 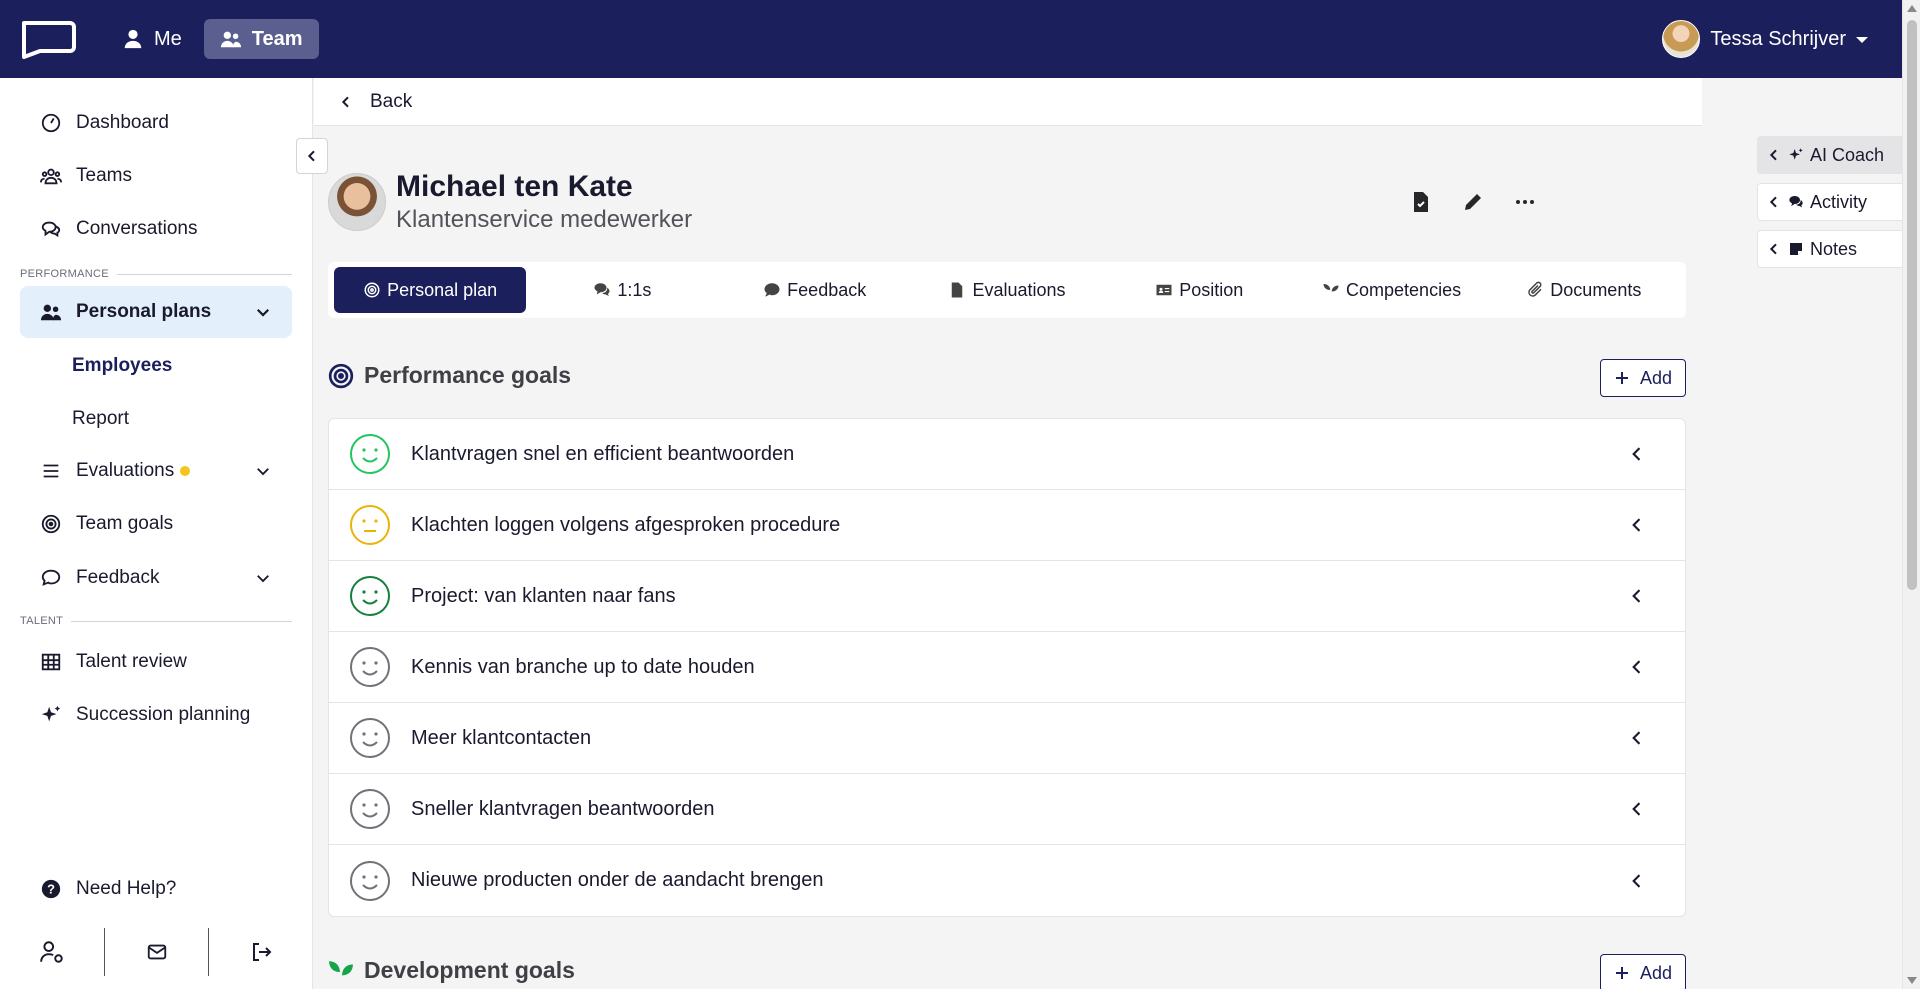 What do you see at coordinates (772, 290) in the screenshot?
I see `comment-icon` at bounding box center [772, 290].